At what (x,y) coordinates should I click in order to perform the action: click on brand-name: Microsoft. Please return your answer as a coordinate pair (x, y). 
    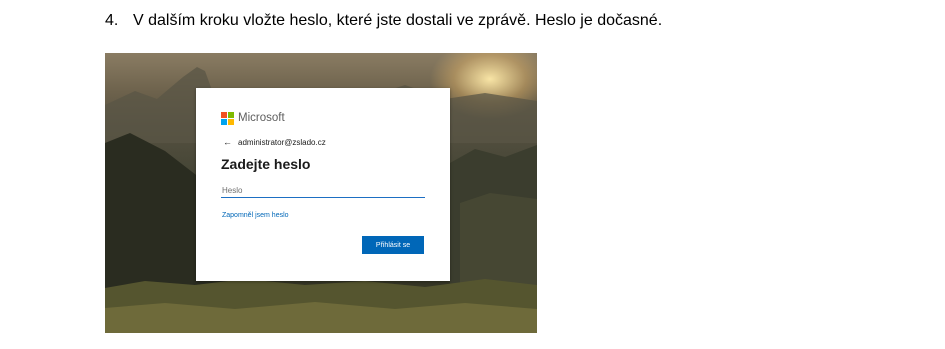
    Looking at the image, I should click on (261, 118).